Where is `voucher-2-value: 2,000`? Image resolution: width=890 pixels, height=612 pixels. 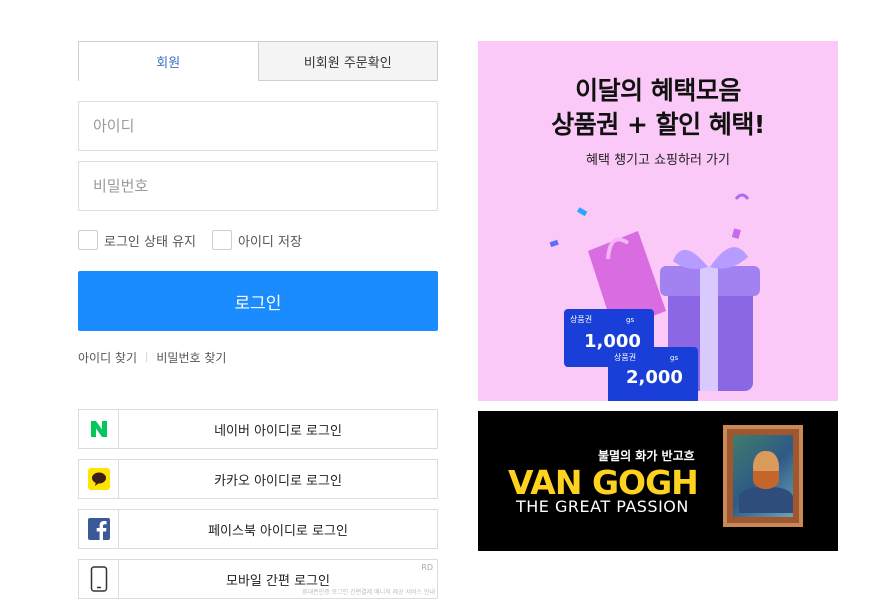
voucher-2-value: 2,000 is located at coordinates (654, 377).